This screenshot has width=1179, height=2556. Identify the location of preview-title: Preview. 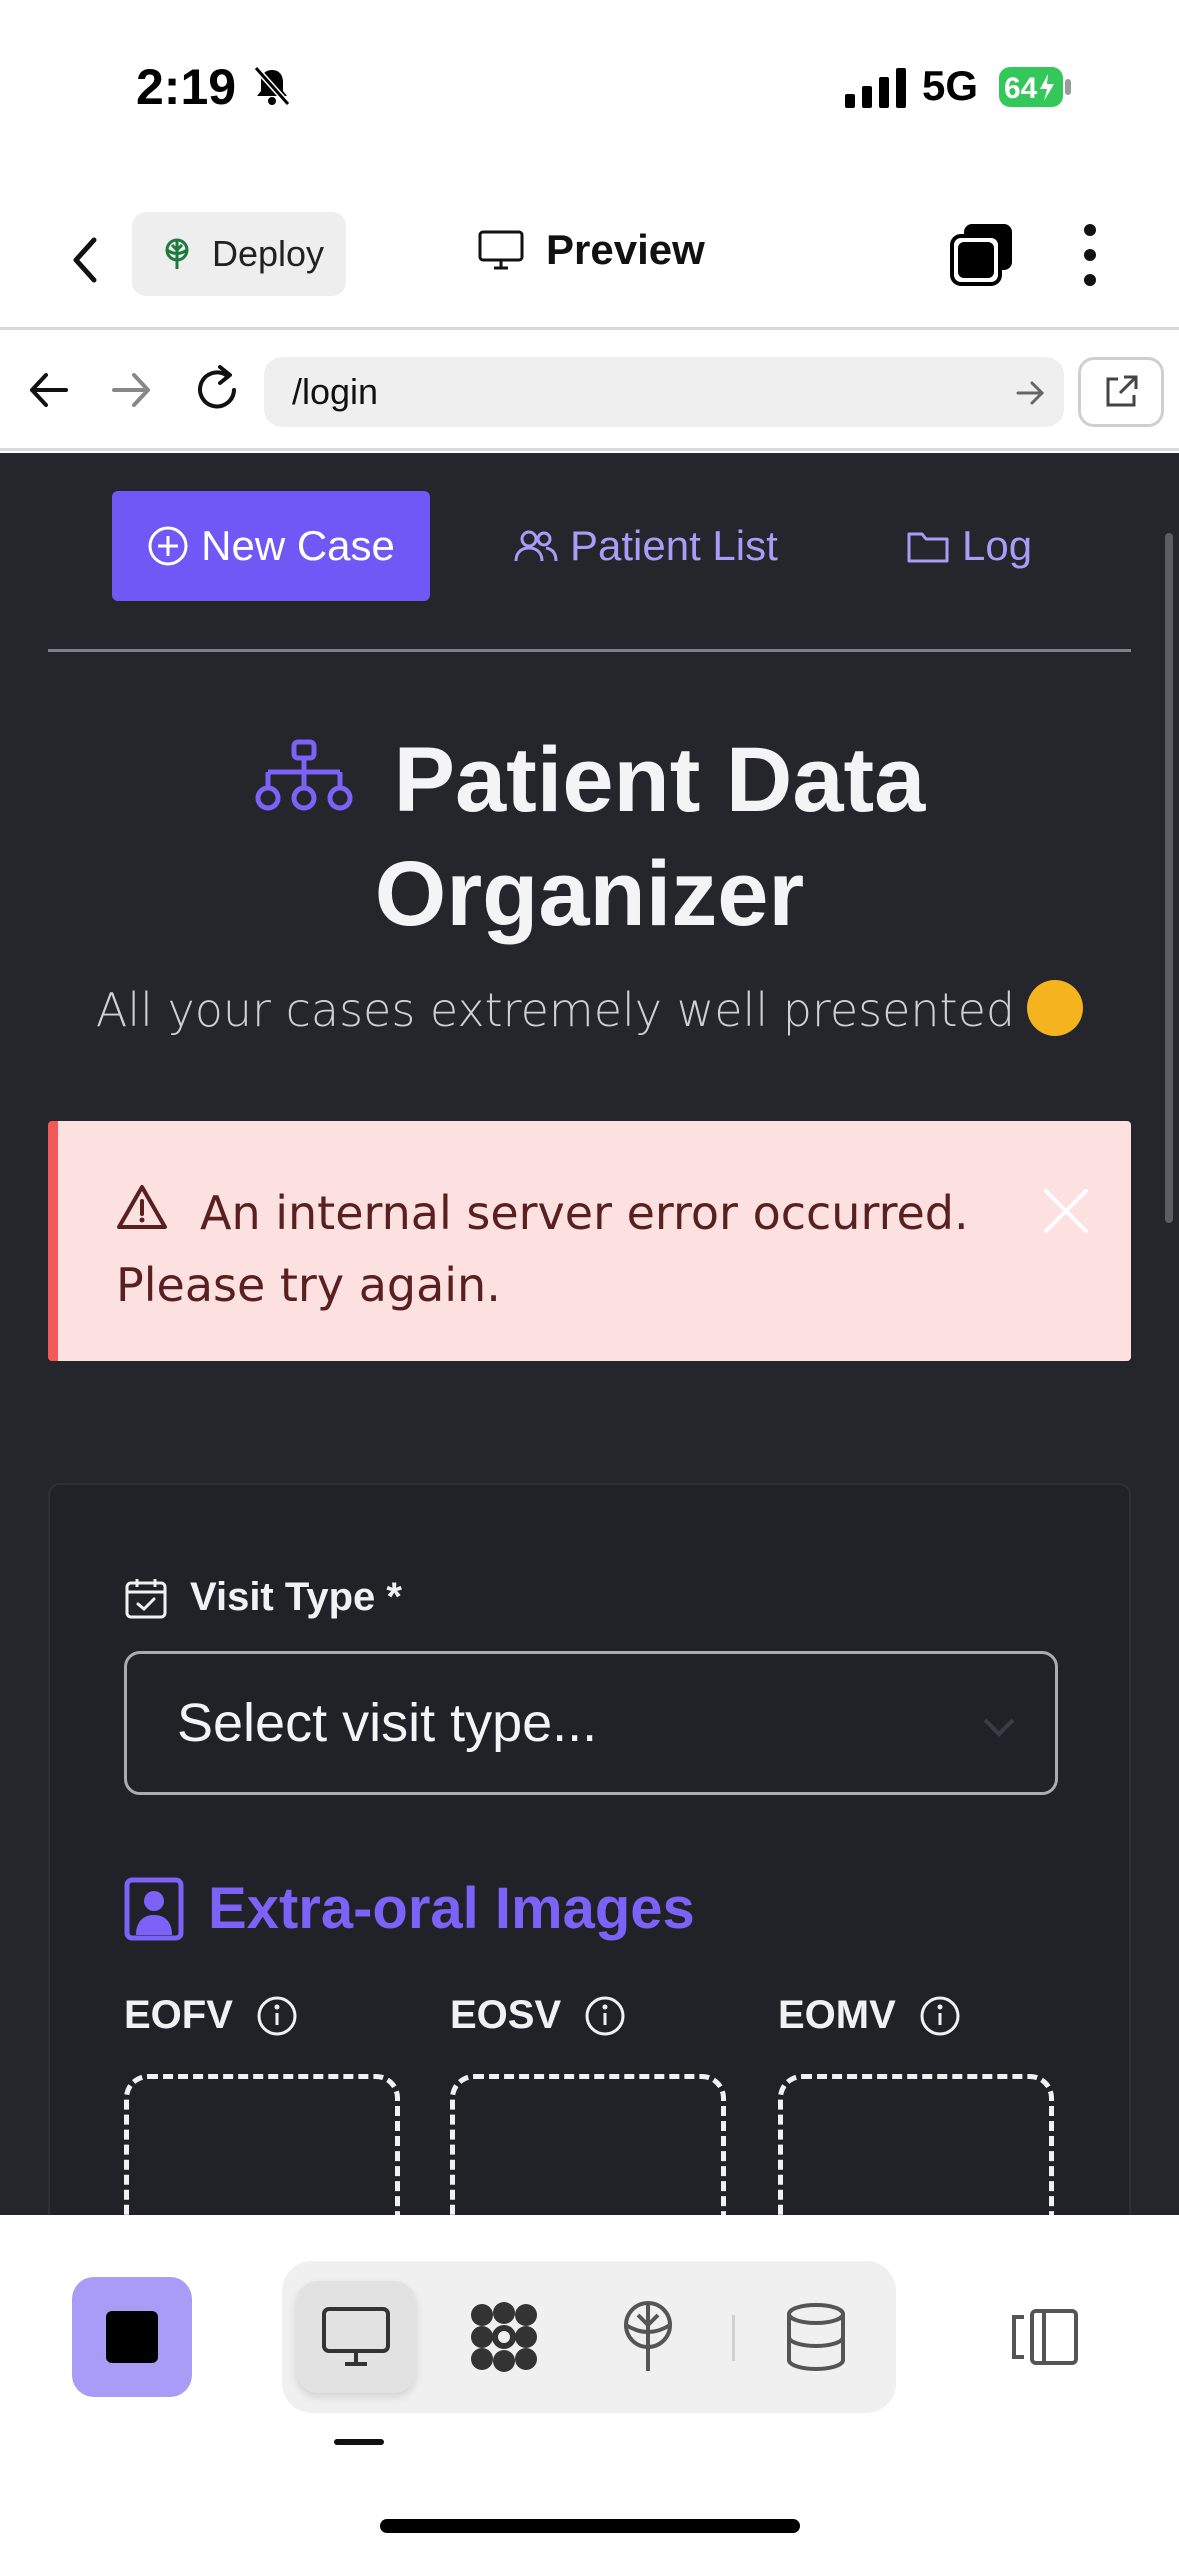
(591, 250).